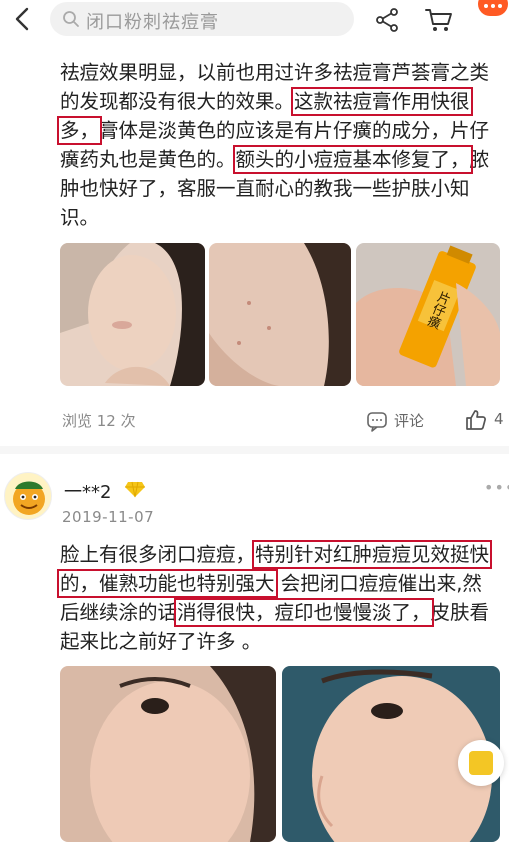 Image resolution: width=509 pixels, height=842 pixels. Describe the element at coordinates (479, 159) in the screenshot. I see `text-segment: 脓` at that location.